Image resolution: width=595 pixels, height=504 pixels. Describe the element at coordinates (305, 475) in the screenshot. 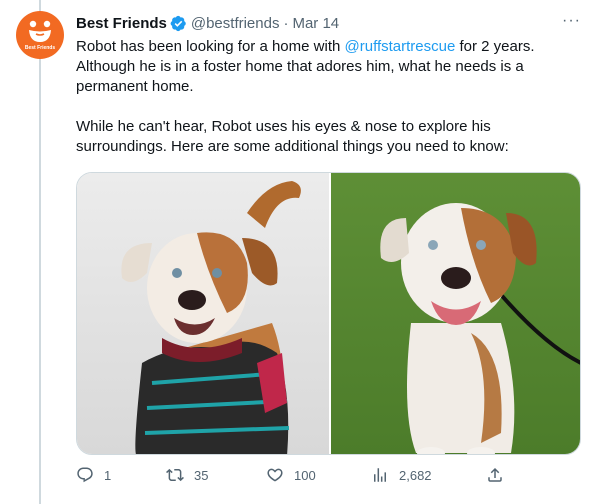

I see `like-count: 100` at that location.